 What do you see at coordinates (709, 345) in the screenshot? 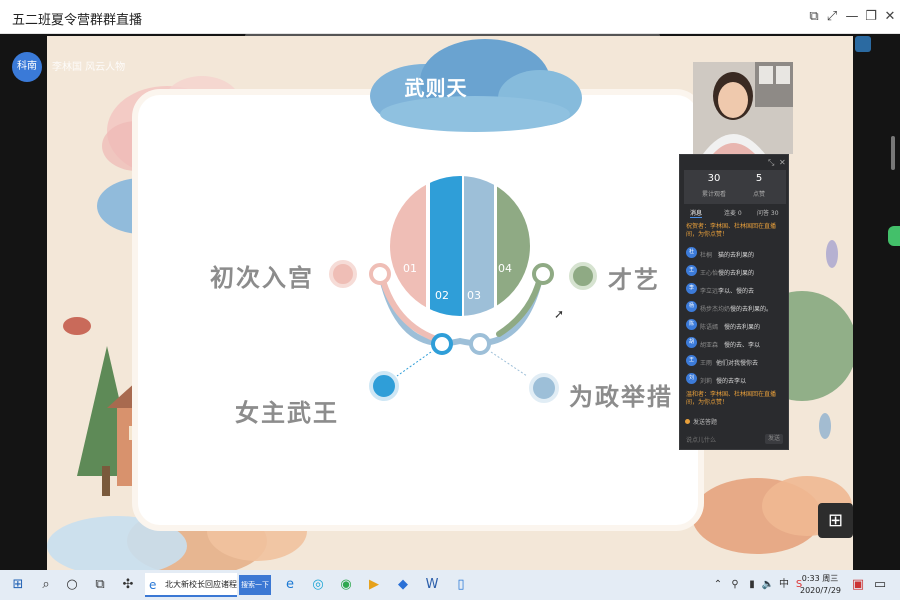
I see `sender-name: 胡亚森` at bounding box center [709, 345].